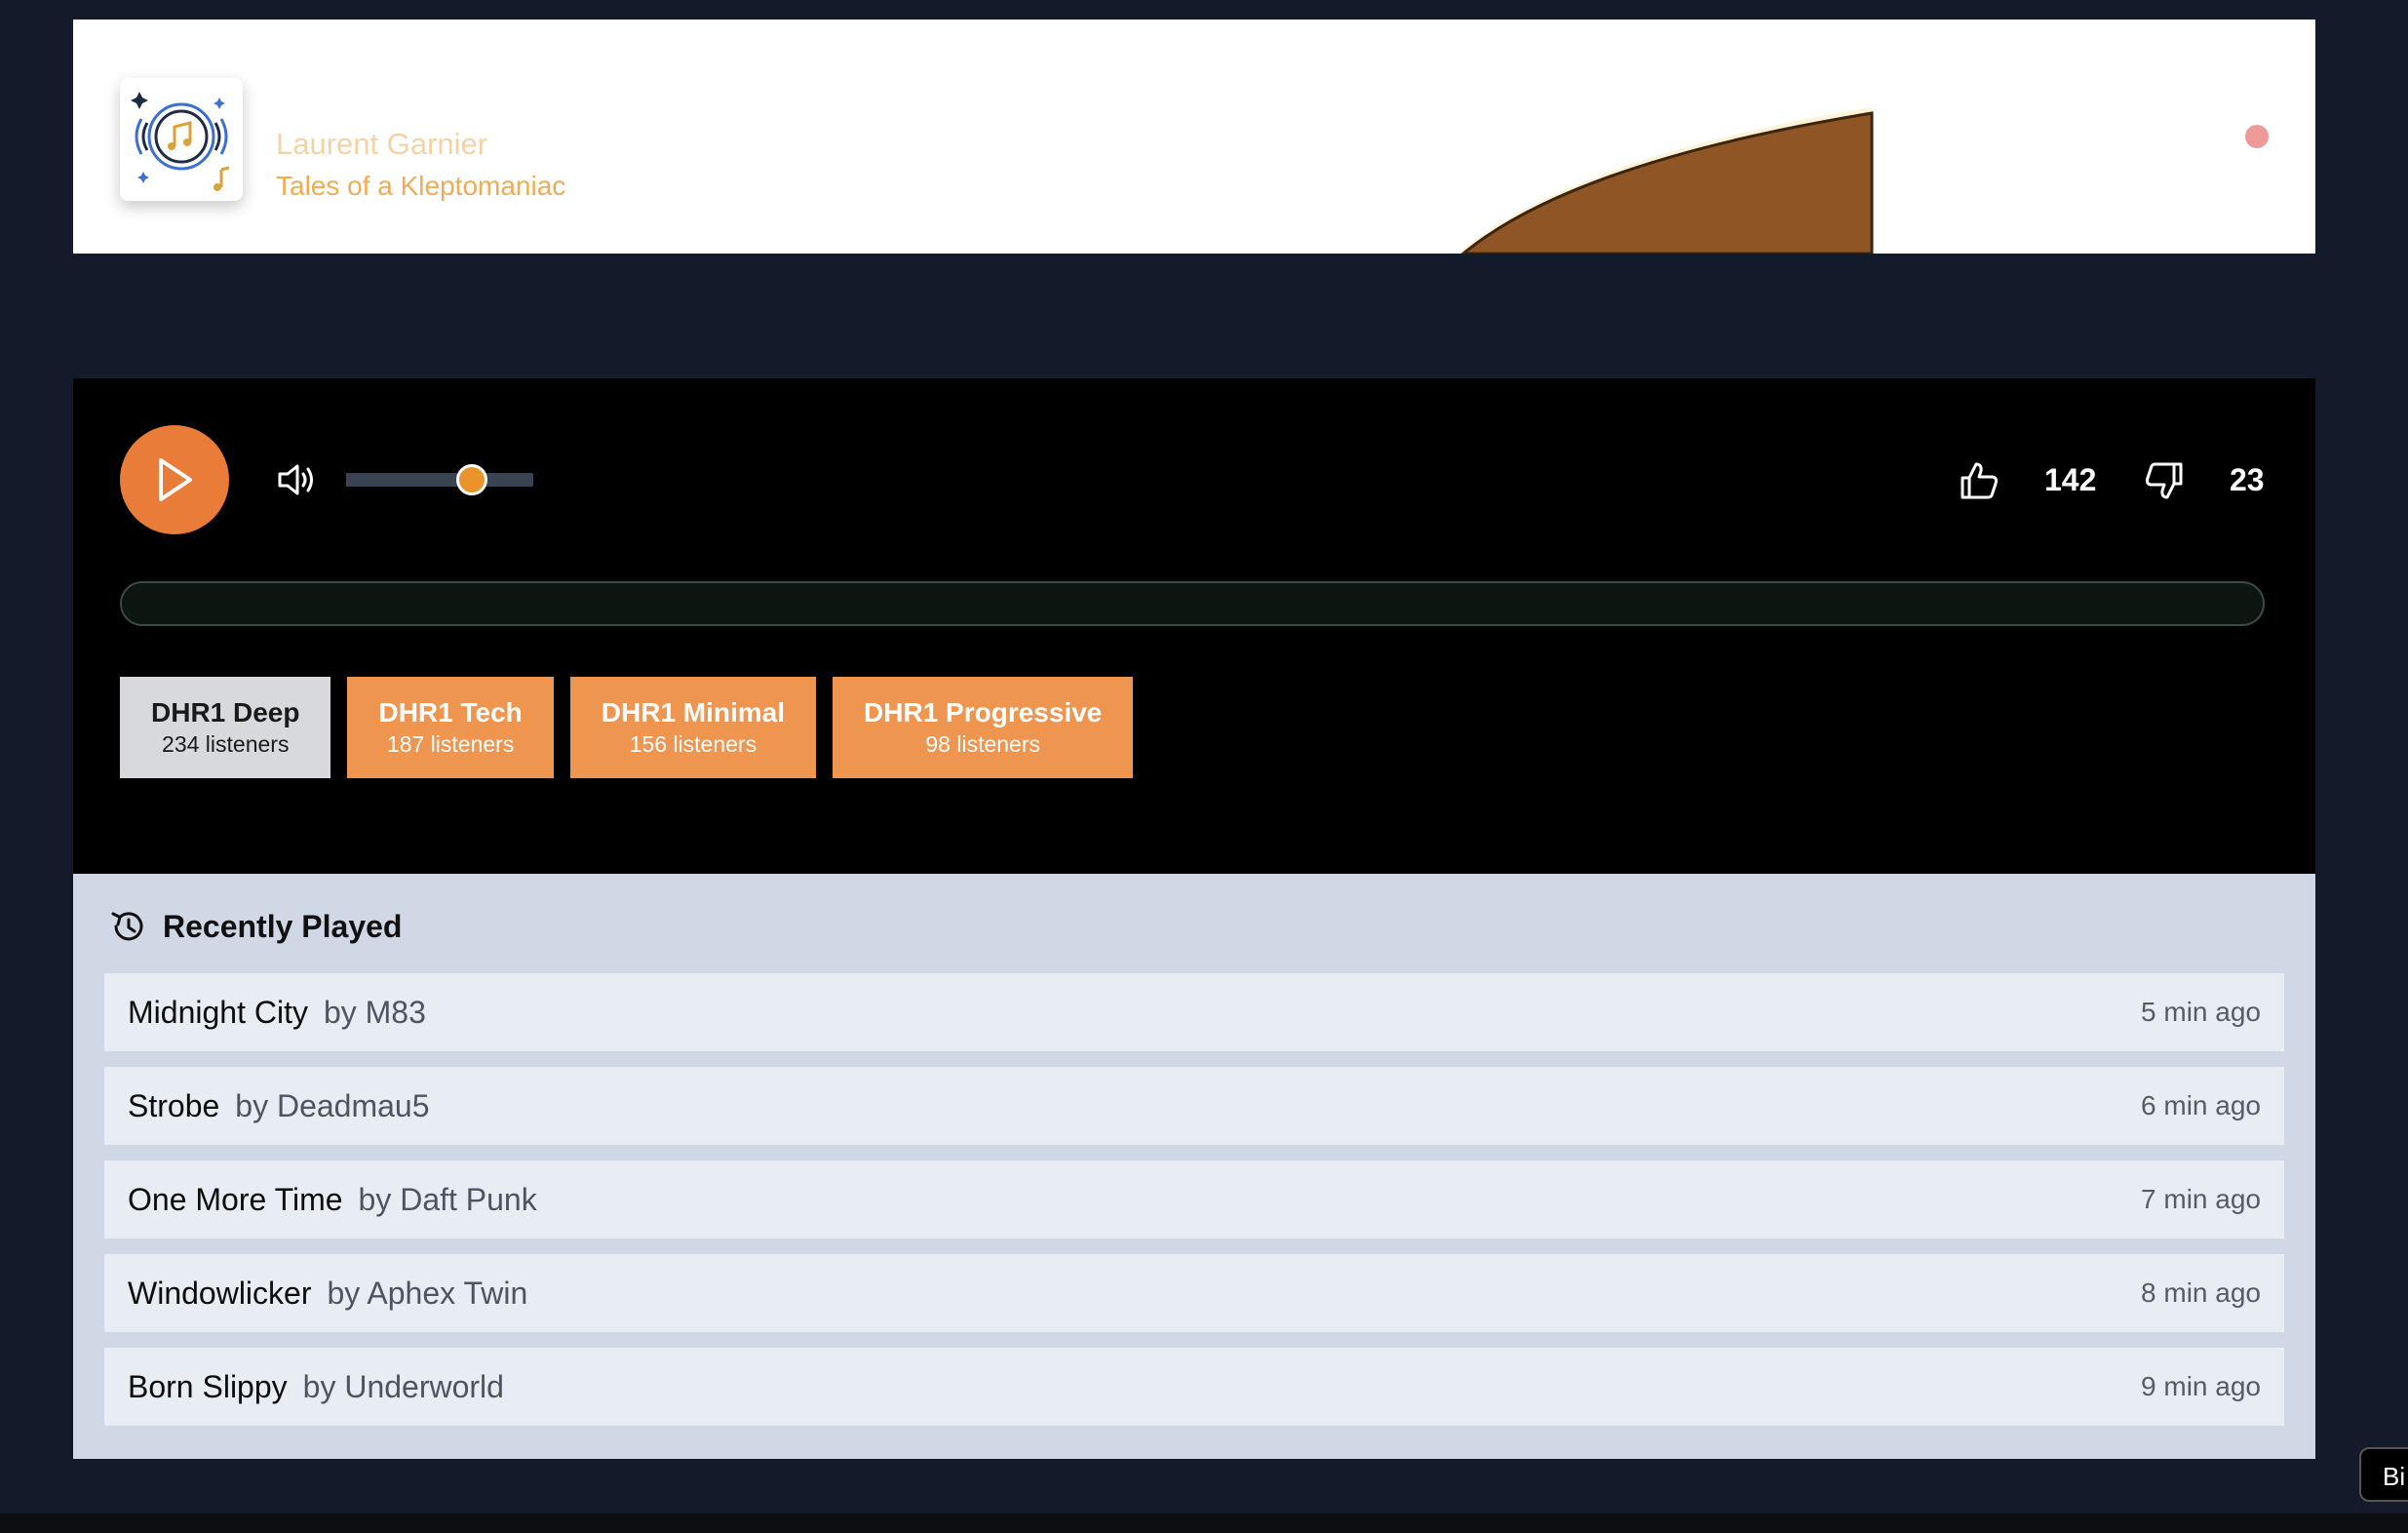 The width and height of the screenshot is (2408, 1533). Describe the element at coordinates (208, 1386) in the screenshot. I see `song-title: Born Slippy` at that location.